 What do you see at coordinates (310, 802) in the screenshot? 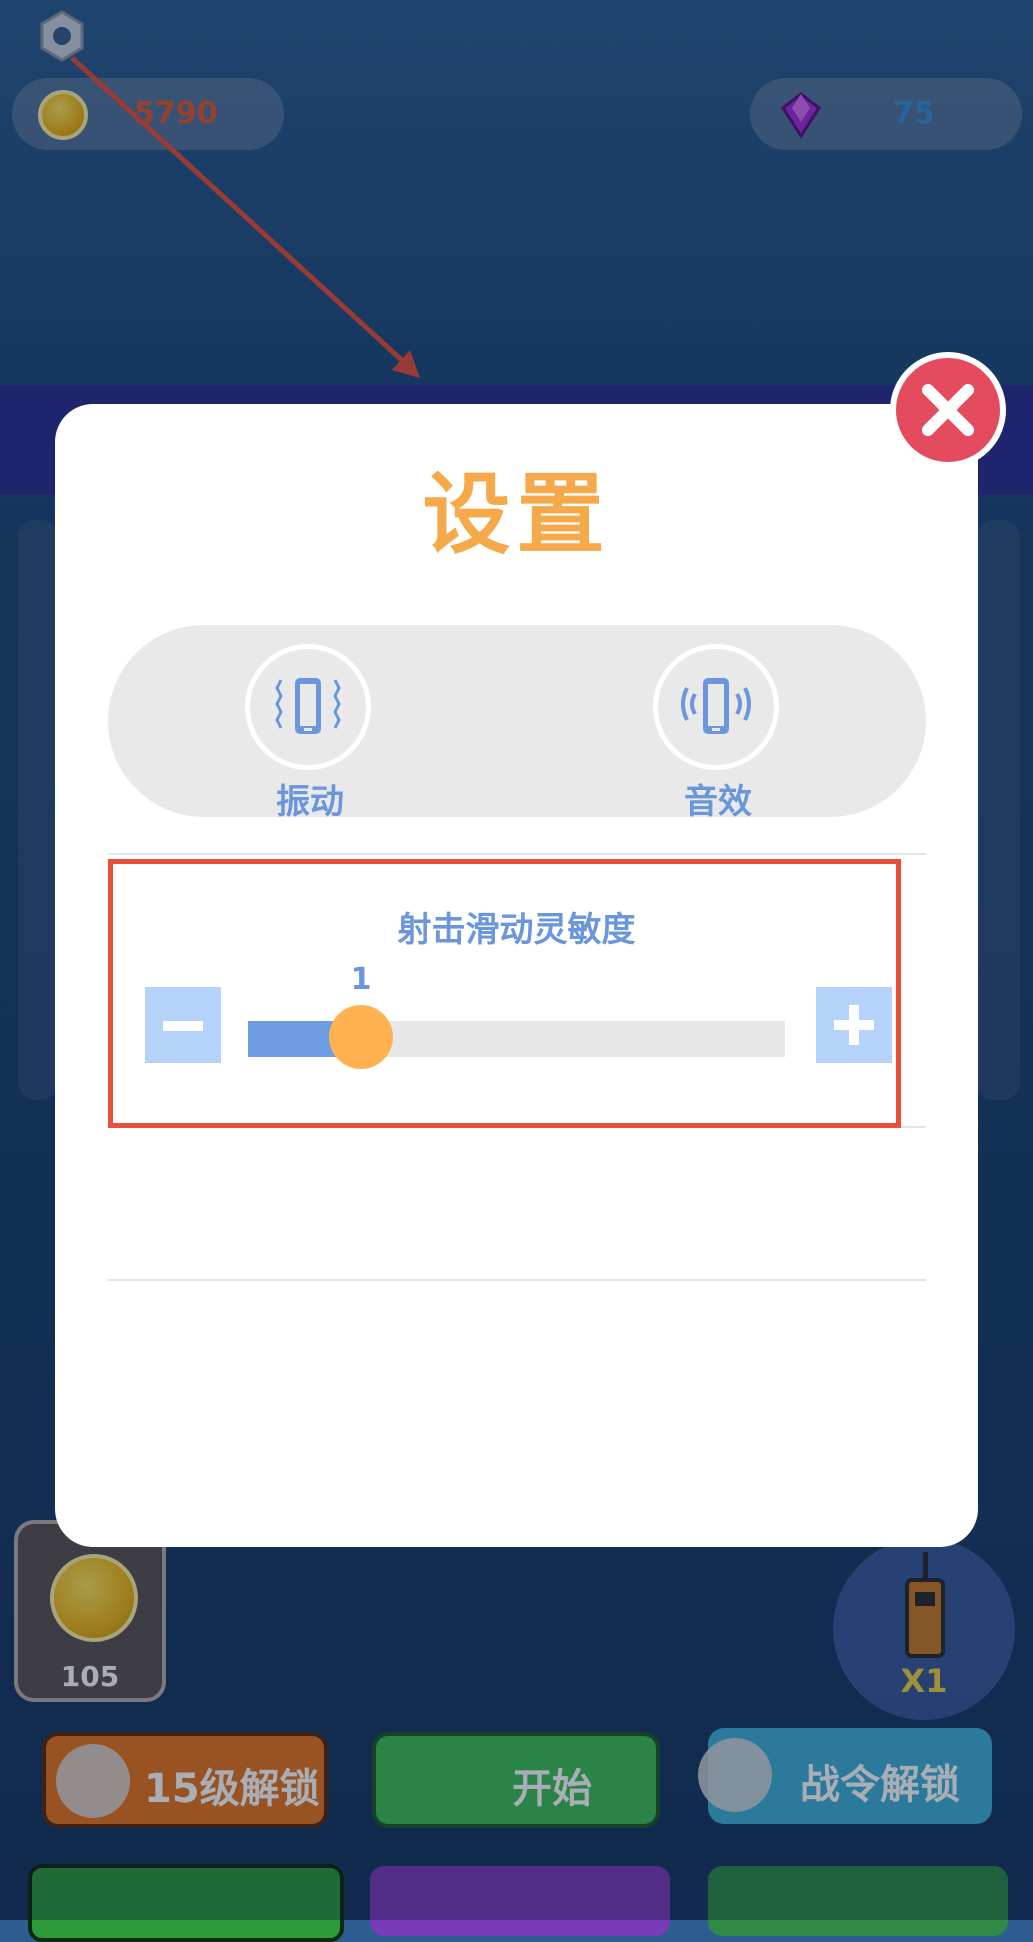
I see `vibration-label: 振动` at bounding box center [310, 802].